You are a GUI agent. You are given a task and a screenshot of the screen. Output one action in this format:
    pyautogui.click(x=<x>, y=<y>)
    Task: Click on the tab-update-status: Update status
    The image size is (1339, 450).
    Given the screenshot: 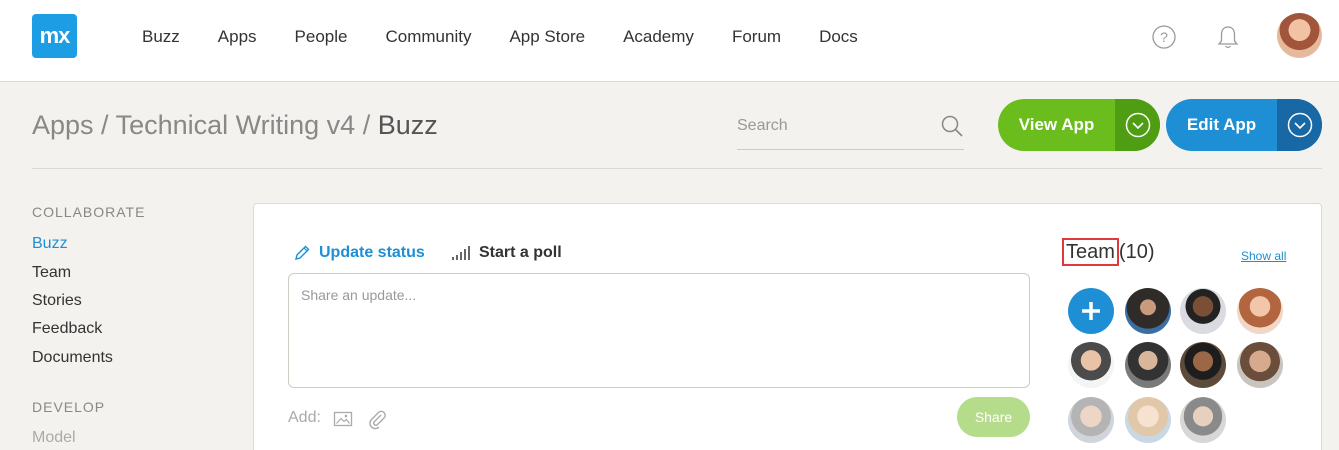 What is the action you would take?
    pyautogui.click(x=359, y=253)
    